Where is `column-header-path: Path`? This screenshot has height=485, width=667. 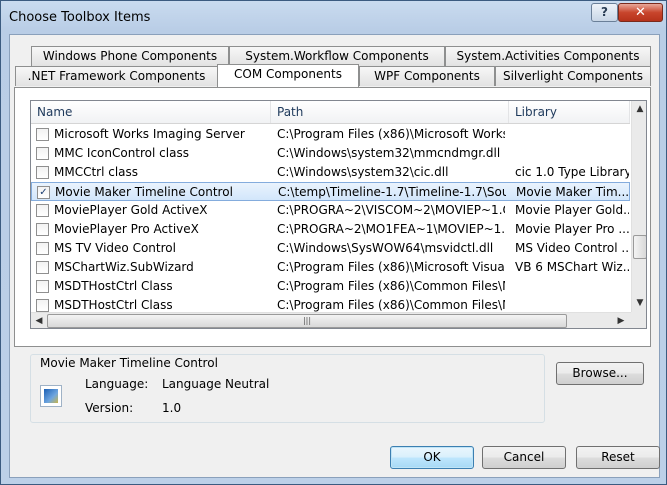 column-header-path: Path is located at coordinates (390, 112).